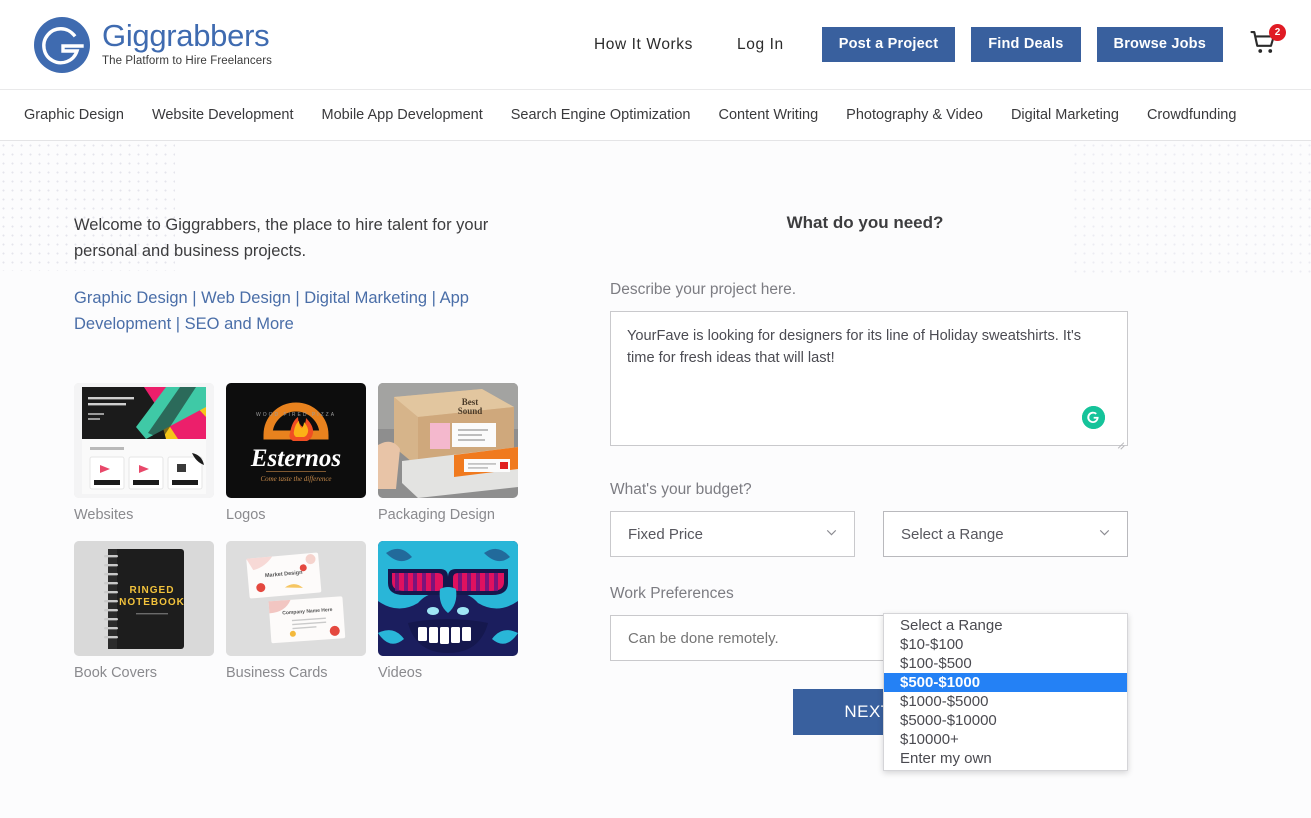  What do you see at coordinates (295, 479) in the screenshot?
I see `svg-text: Come taste the difference` at bounding box center [295, 479].